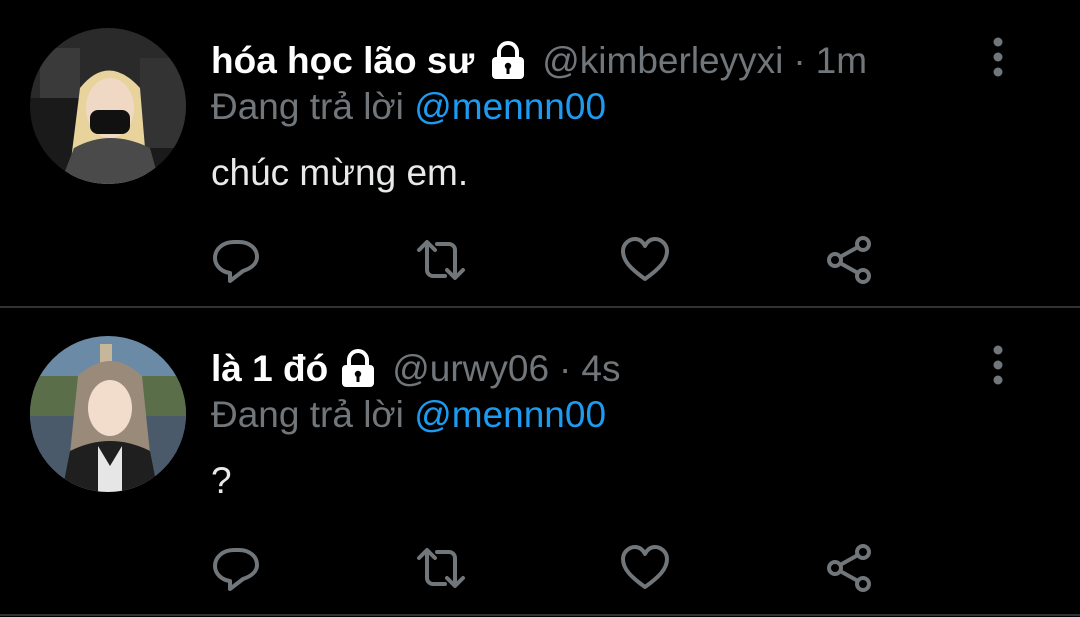 This screenshot has height=617, width=1080. Describe the element at coordinates (600, 369) in the screenshot. I see `timestamp: 4s` at that location.